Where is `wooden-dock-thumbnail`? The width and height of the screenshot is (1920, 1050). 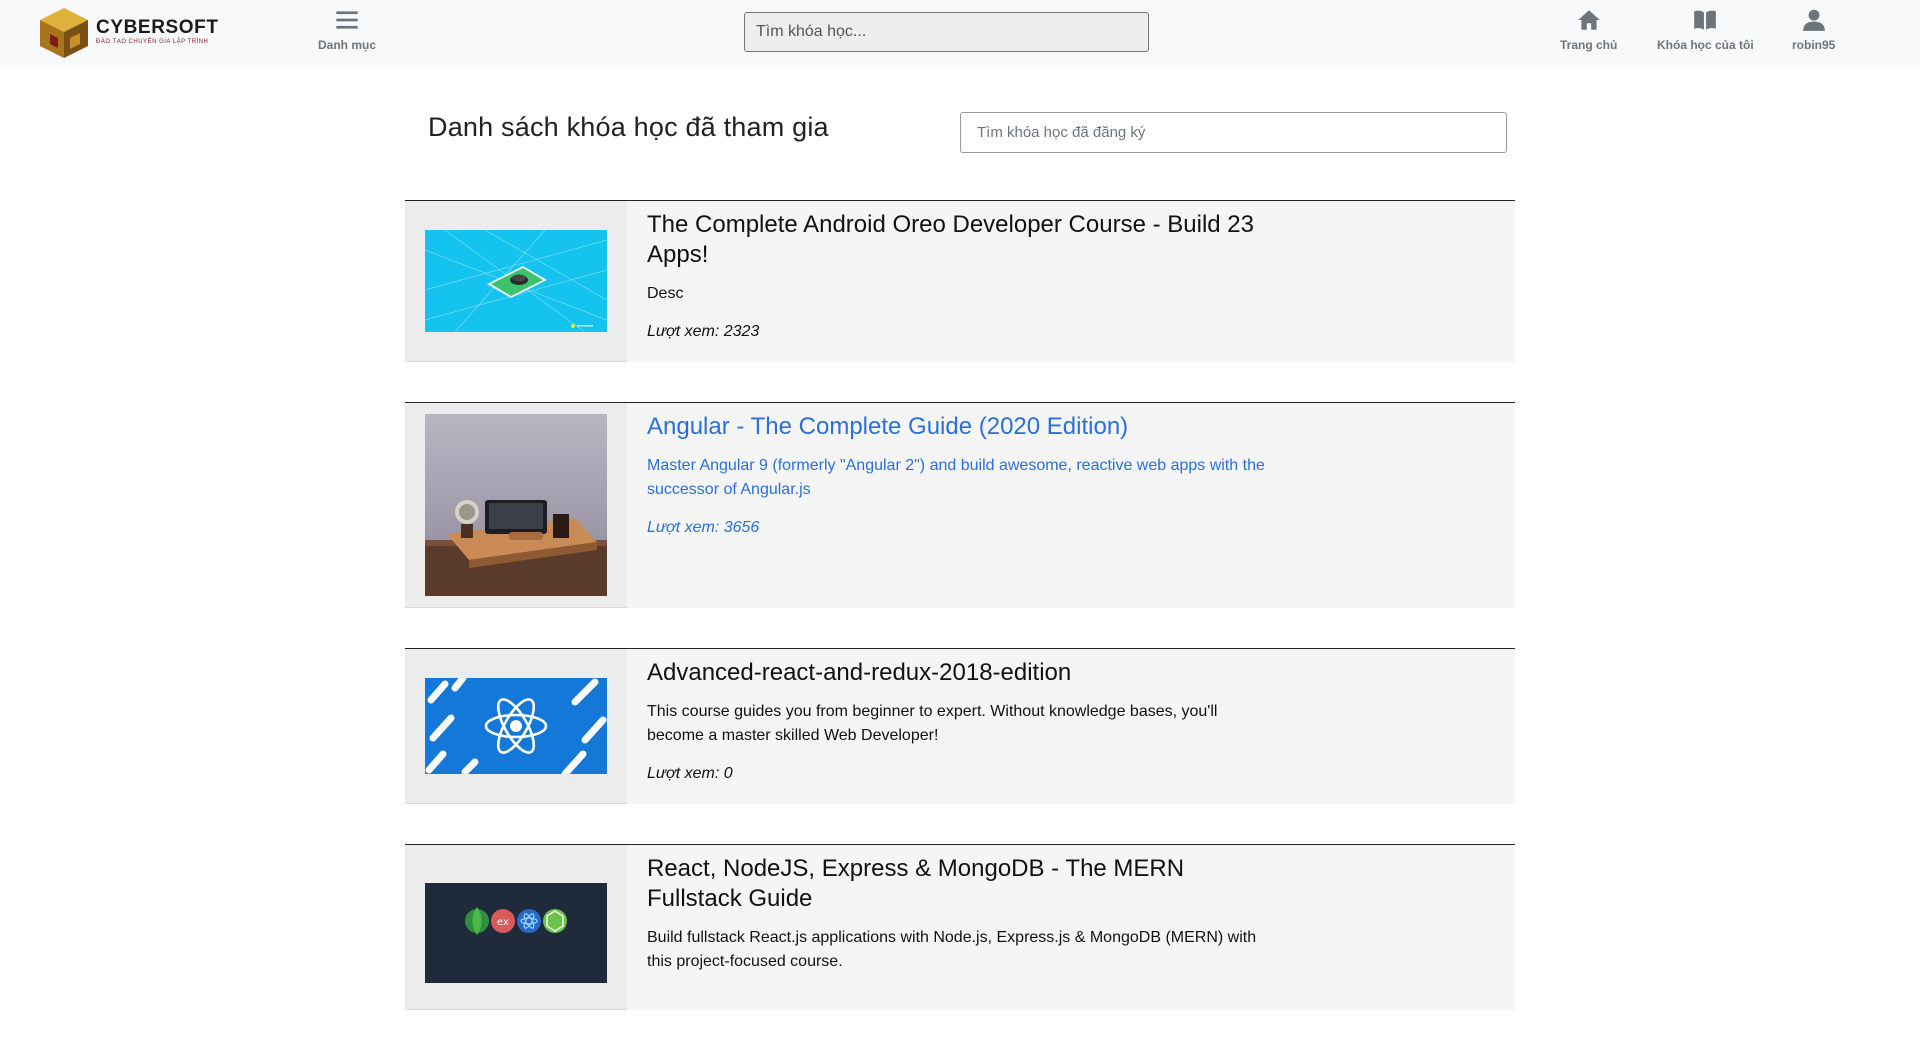
wooden-dock-thumbnail is located at coordinates (516, 505).